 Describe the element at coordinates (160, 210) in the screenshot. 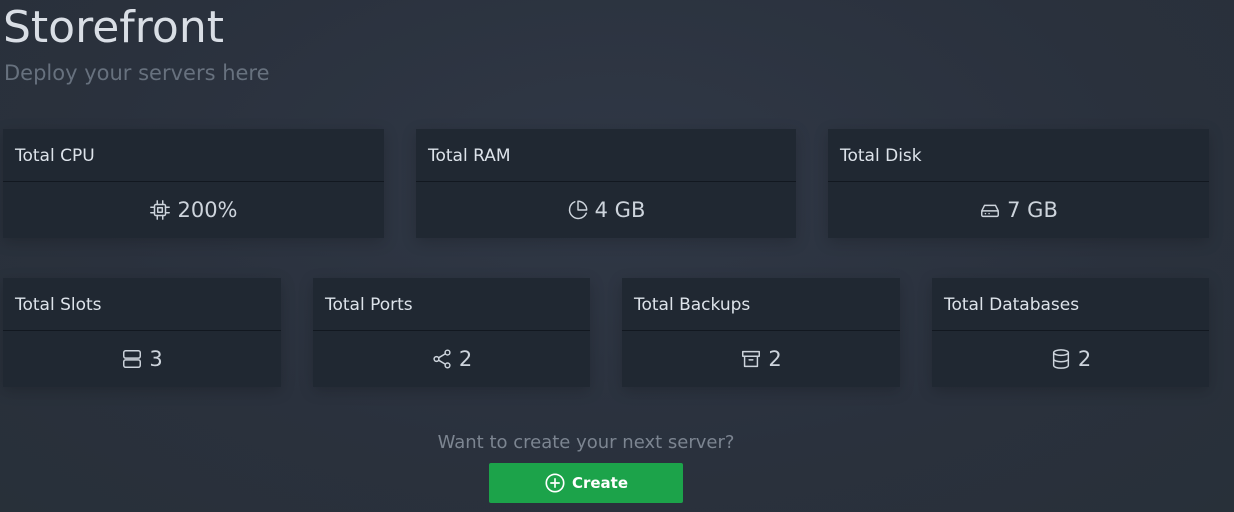

I see `cpu-icon` at that location.